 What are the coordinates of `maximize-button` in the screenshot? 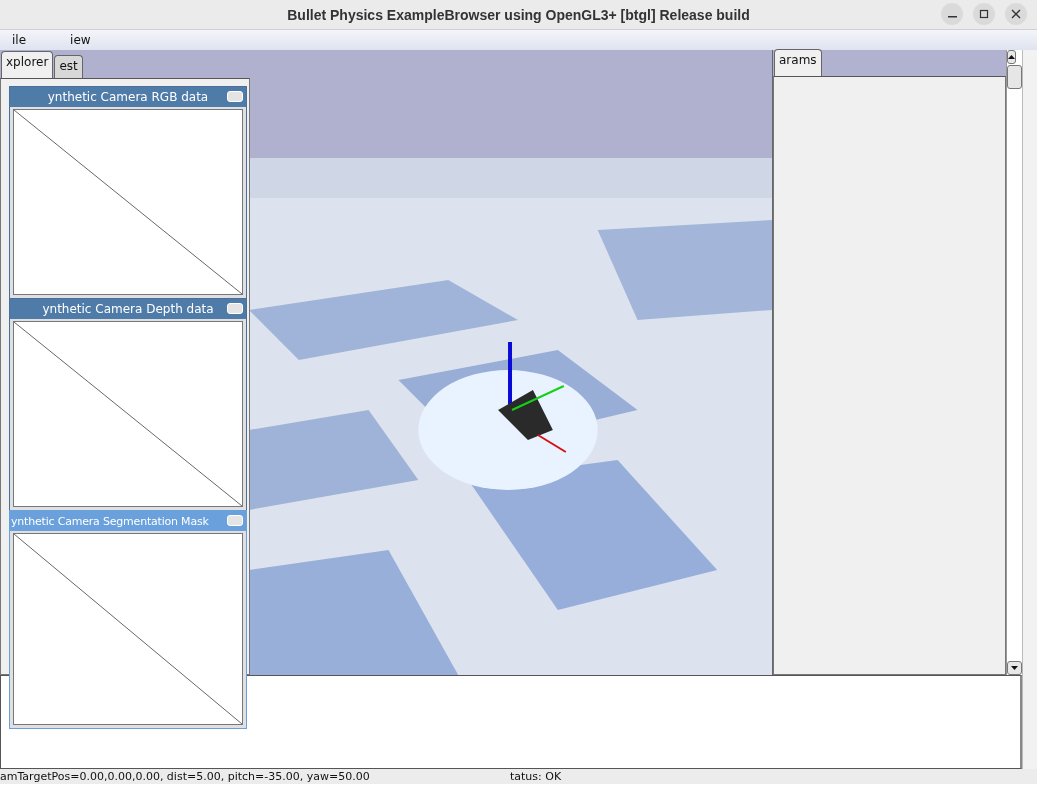 It's located at (984, 14).